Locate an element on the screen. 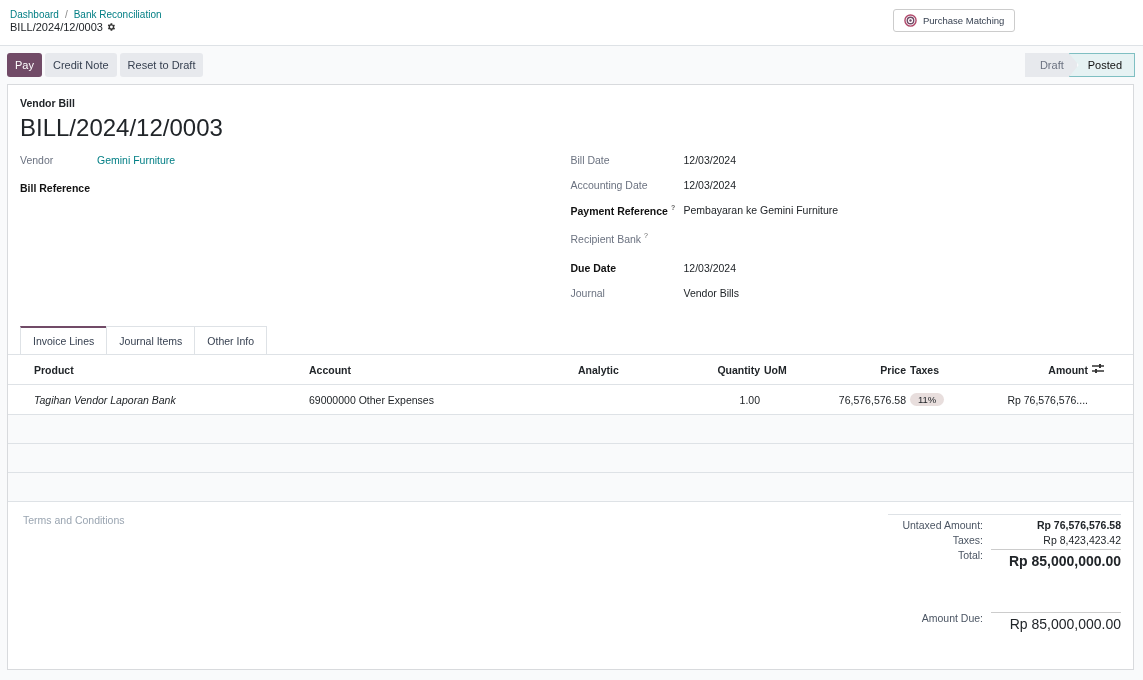 The image size is (1143, 680). table-cell-text: Tagihan Vendor Laporan Bank is located at coordinates (105, 399).